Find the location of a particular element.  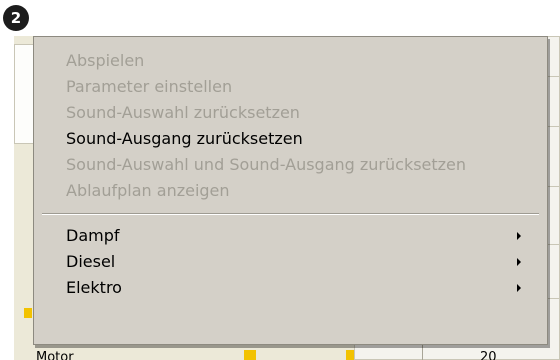

menu-item-sound-ausgang-zuruecksetzen: Sound-Ausgang zurücksetzen is located at coordinates (290, 139).